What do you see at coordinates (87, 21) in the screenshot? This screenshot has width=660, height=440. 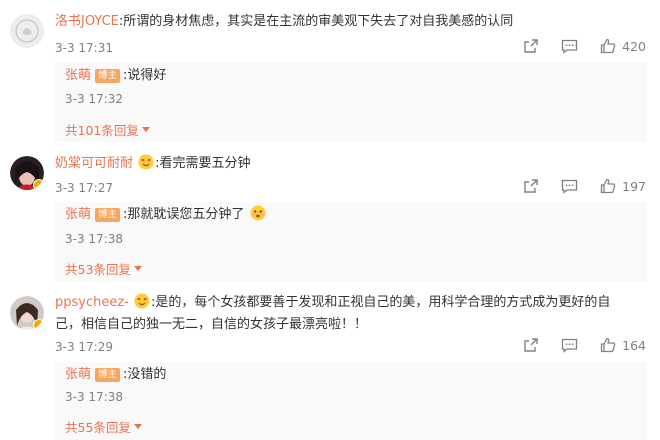 I see `comment-username: 洛书JOYCE` at bounding box center [87, 21].